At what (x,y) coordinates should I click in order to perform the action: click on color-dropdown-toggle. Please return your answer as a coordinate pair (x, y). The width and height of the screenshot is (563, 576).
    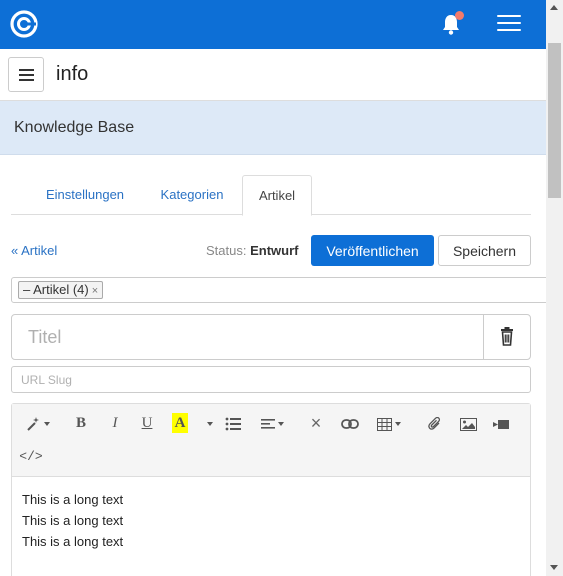
    Looking at the image, I should click on (210, 423).